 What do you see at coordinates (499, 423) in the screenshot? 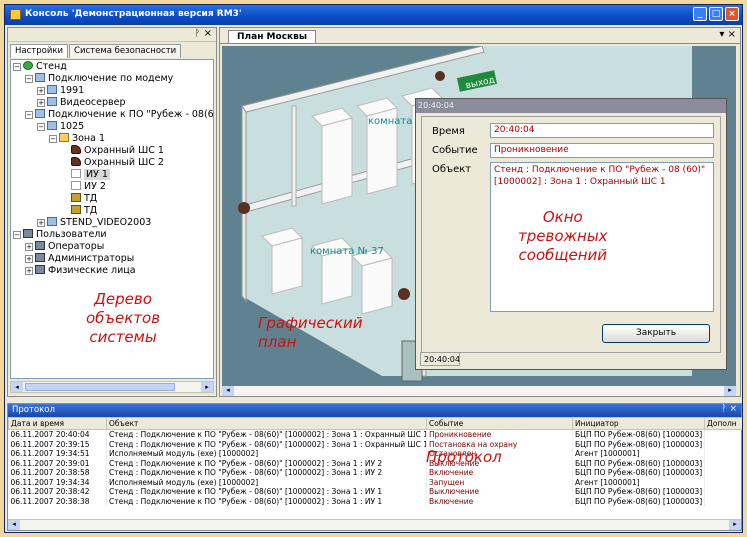
I see `column-header-event: Событие` at bounding box center [499, 423].